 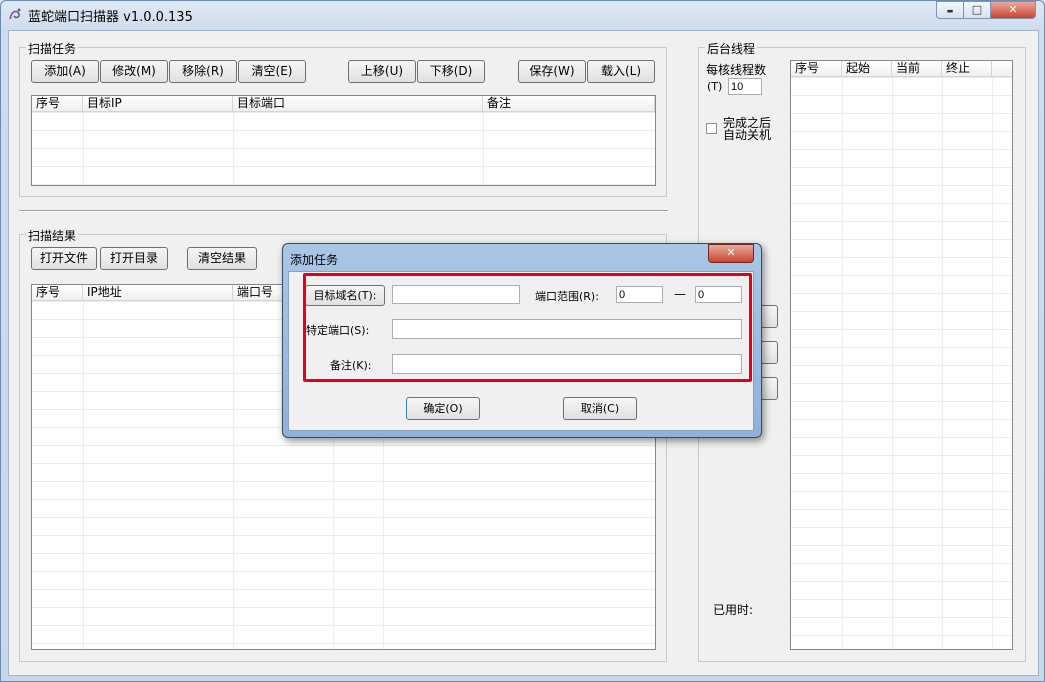 What do you see at coordinates (134, 71) in the screenshot?
I see `edit-task-button: 修改(M)` at bounding box center [134, 71].